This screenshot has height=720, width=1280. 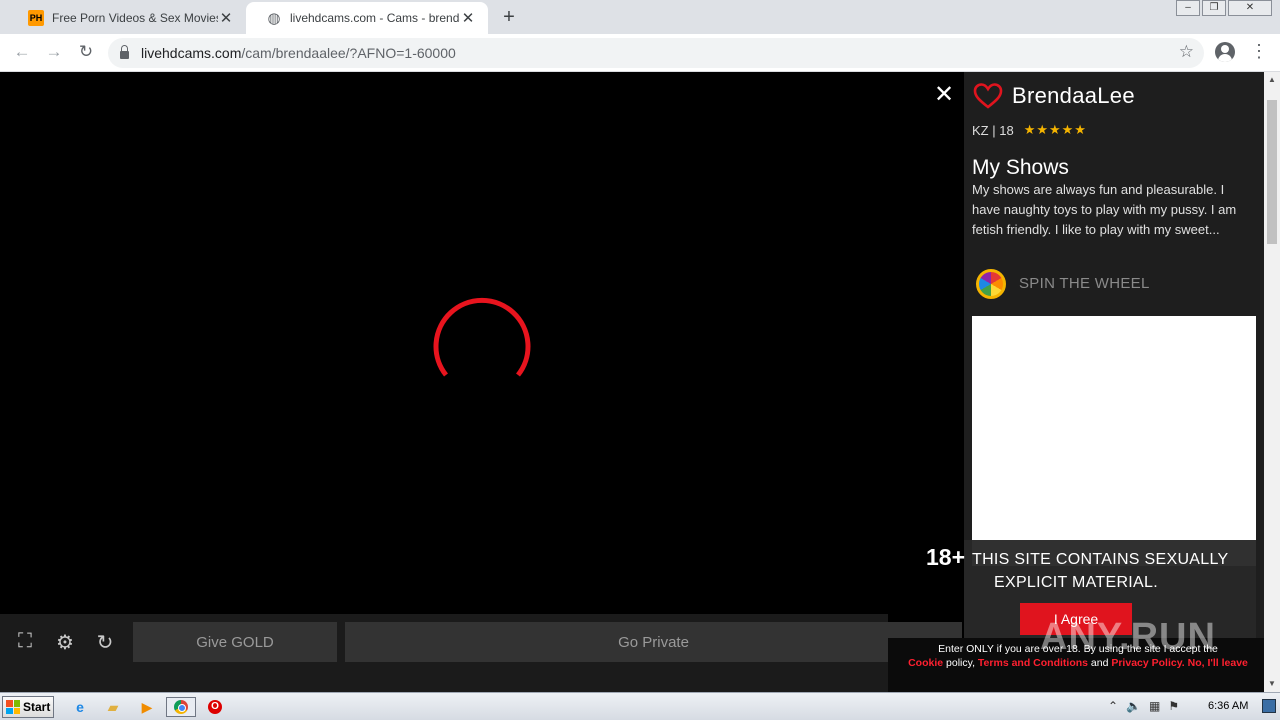 I want to click on show-desktop-icon, so click(x=1269, y=706).